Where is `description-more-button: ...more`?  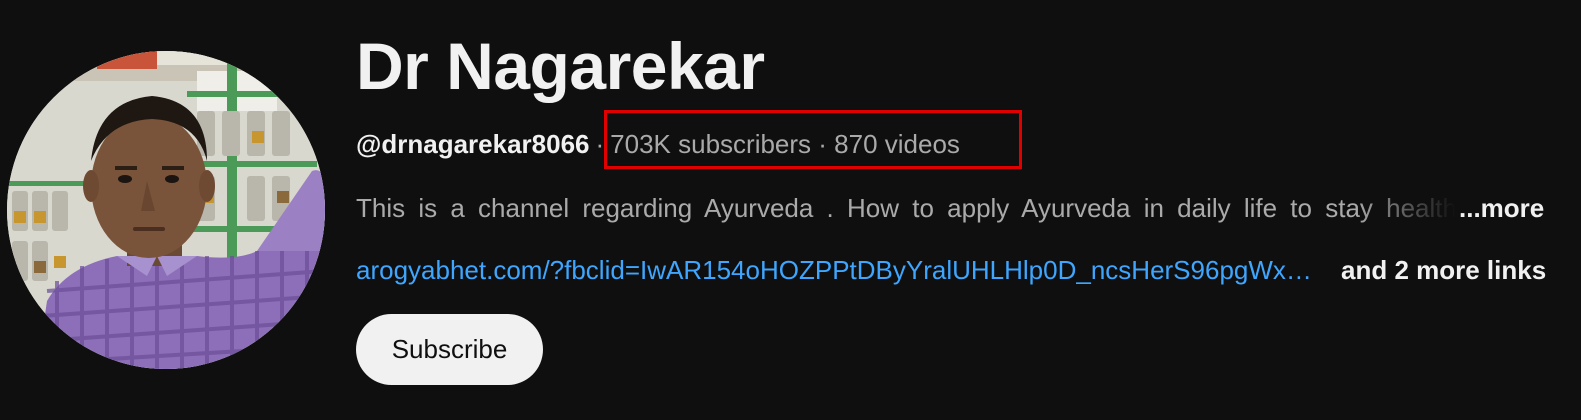 description-more-button: ...more is located at coordinates (1501, 208).